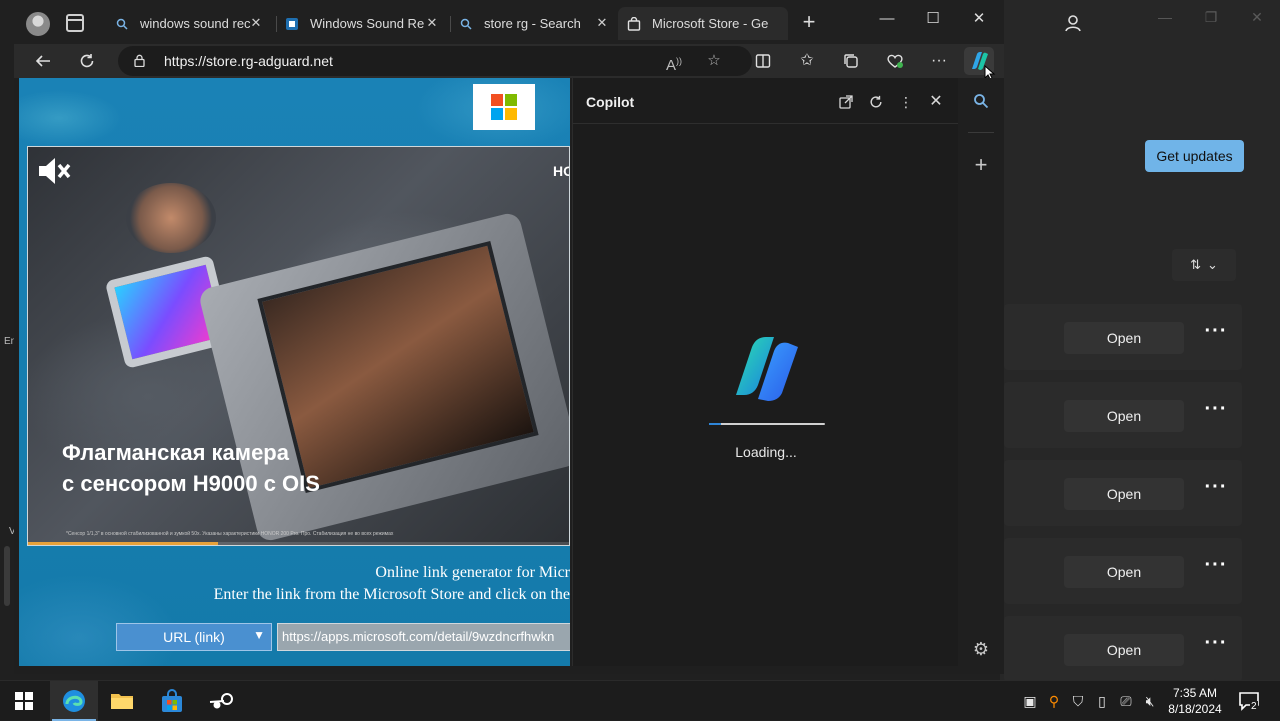  I want to click on split-screen-icon, so click(763, 61).